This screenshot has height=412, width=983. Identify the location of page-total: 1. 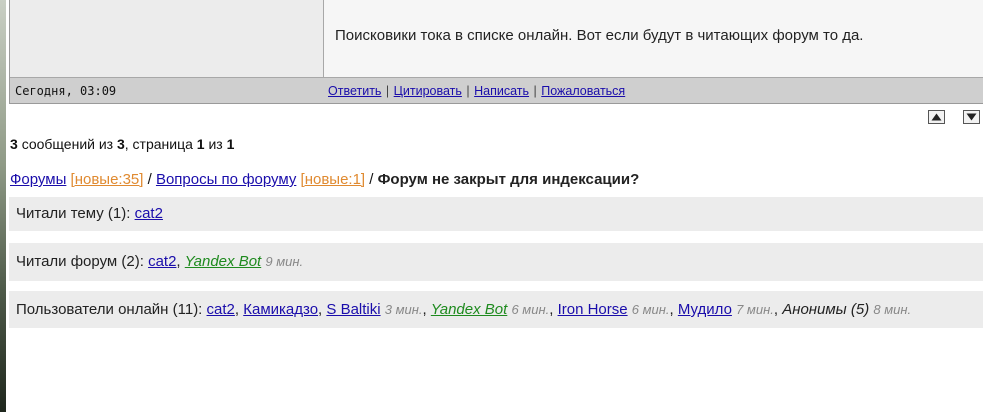
(230, 144).